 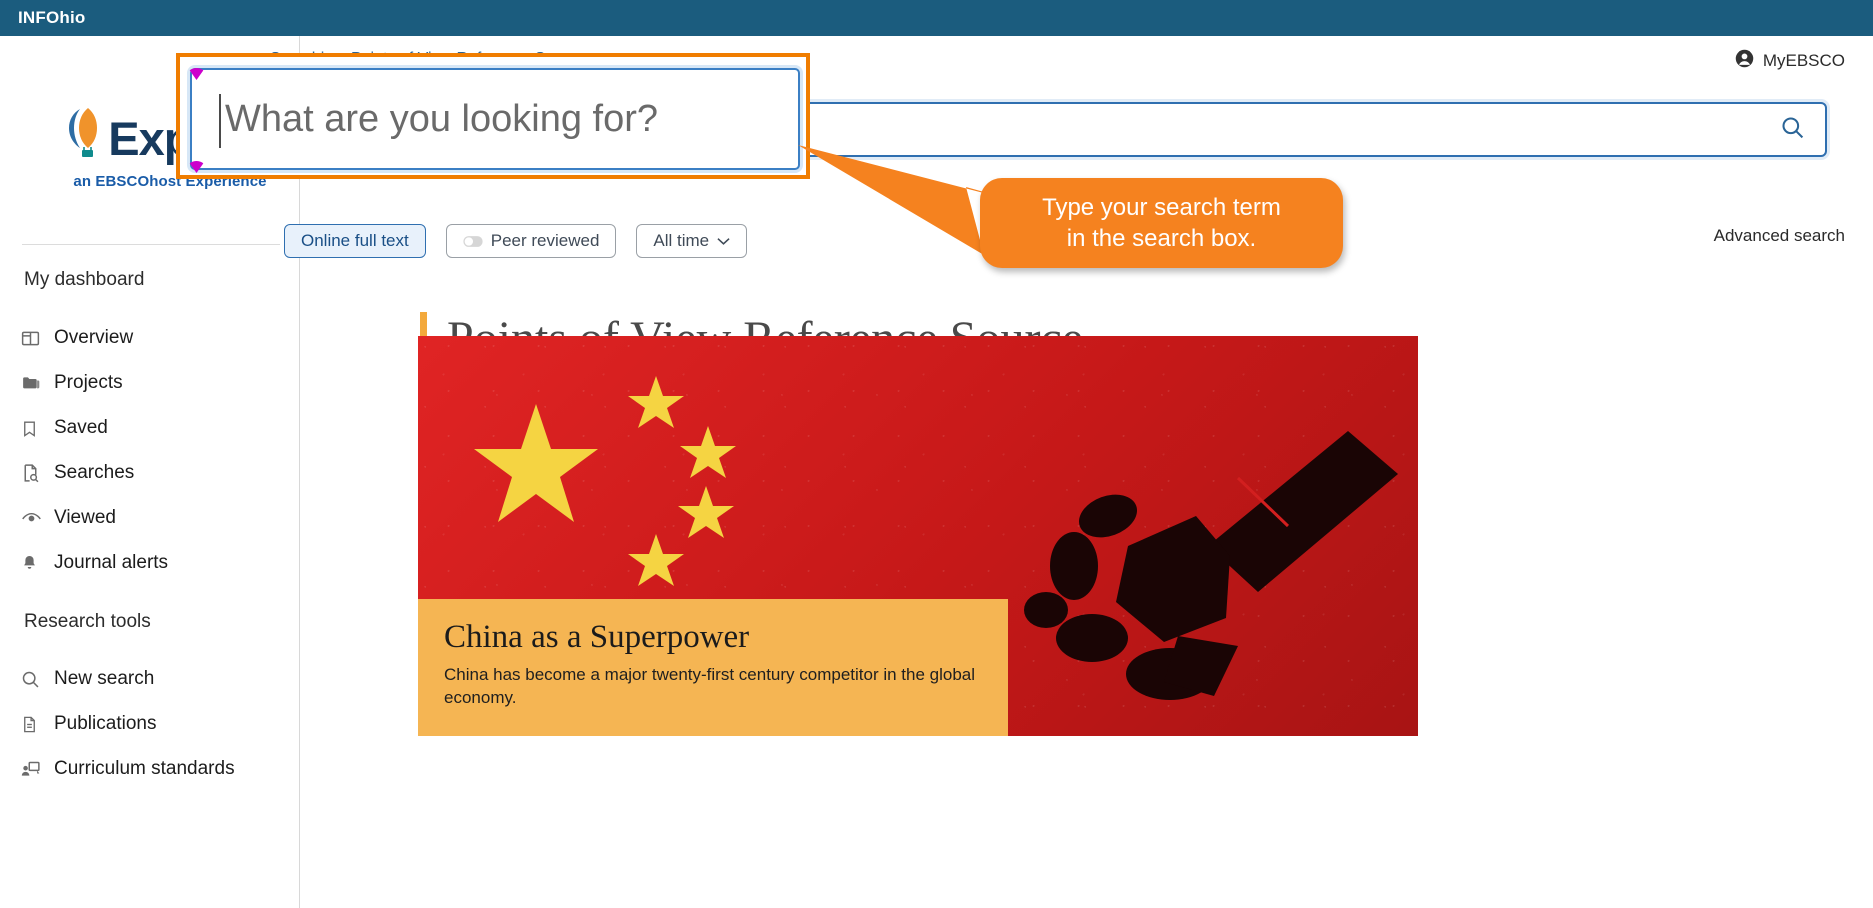 I want to click on callout-bubble: Type your search term in the search box., so click(x=1161, y=223).